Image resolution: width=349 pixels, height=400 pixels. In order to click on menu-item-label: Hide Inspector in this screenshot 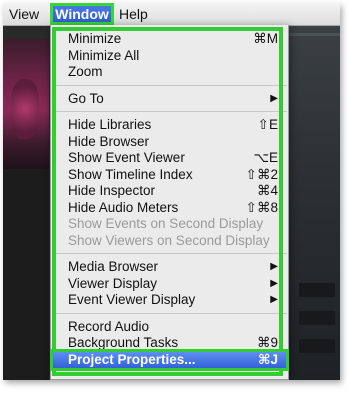, I will do `click(112, 190)`.